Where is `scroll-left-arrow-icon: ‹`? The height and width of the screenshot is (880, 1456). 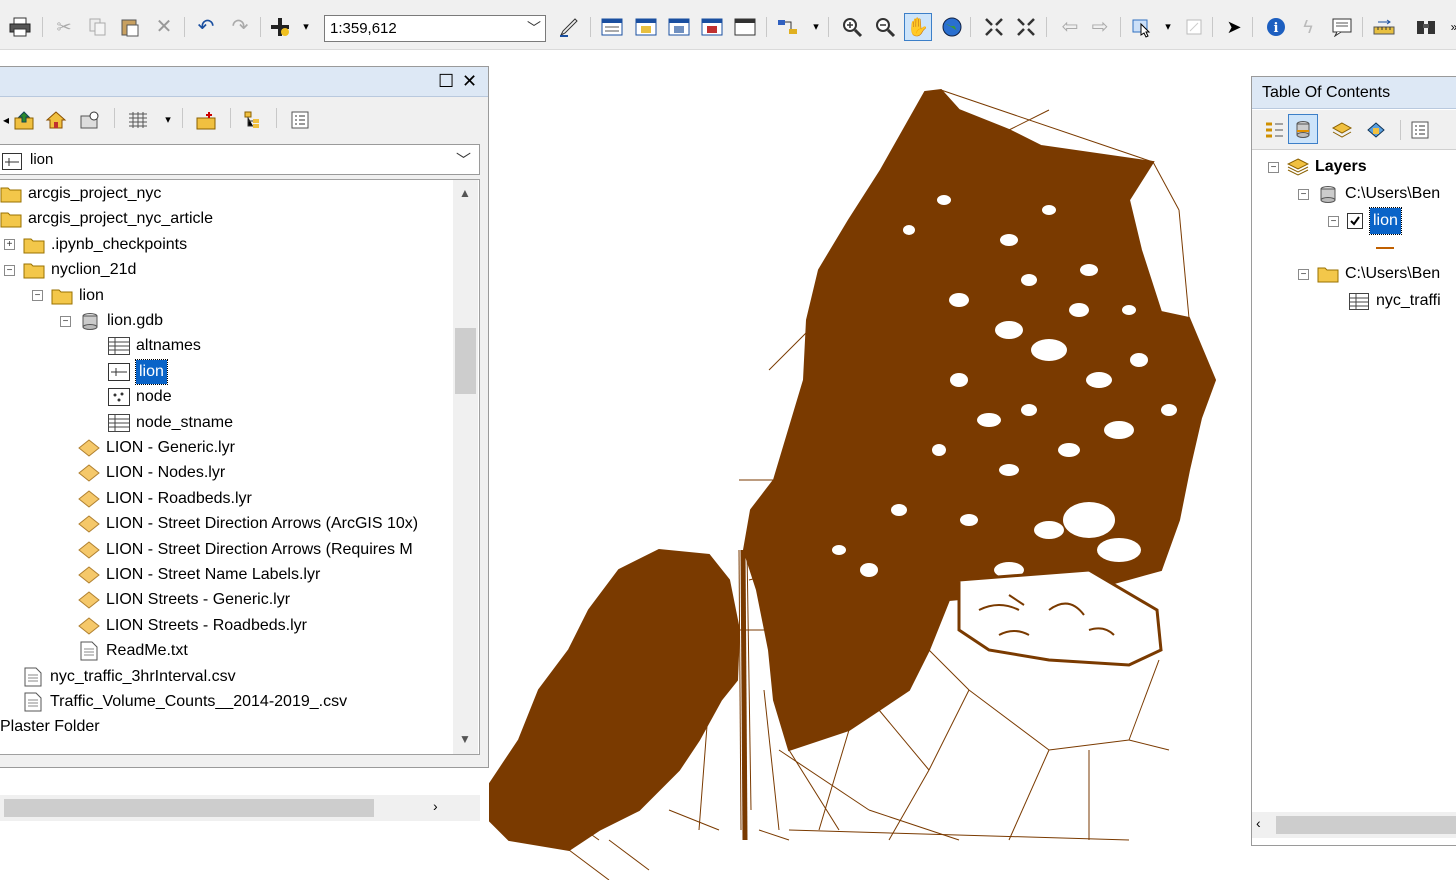 scroll-left-arrow-icon: ‹ is located at coordinates (1258, 823).